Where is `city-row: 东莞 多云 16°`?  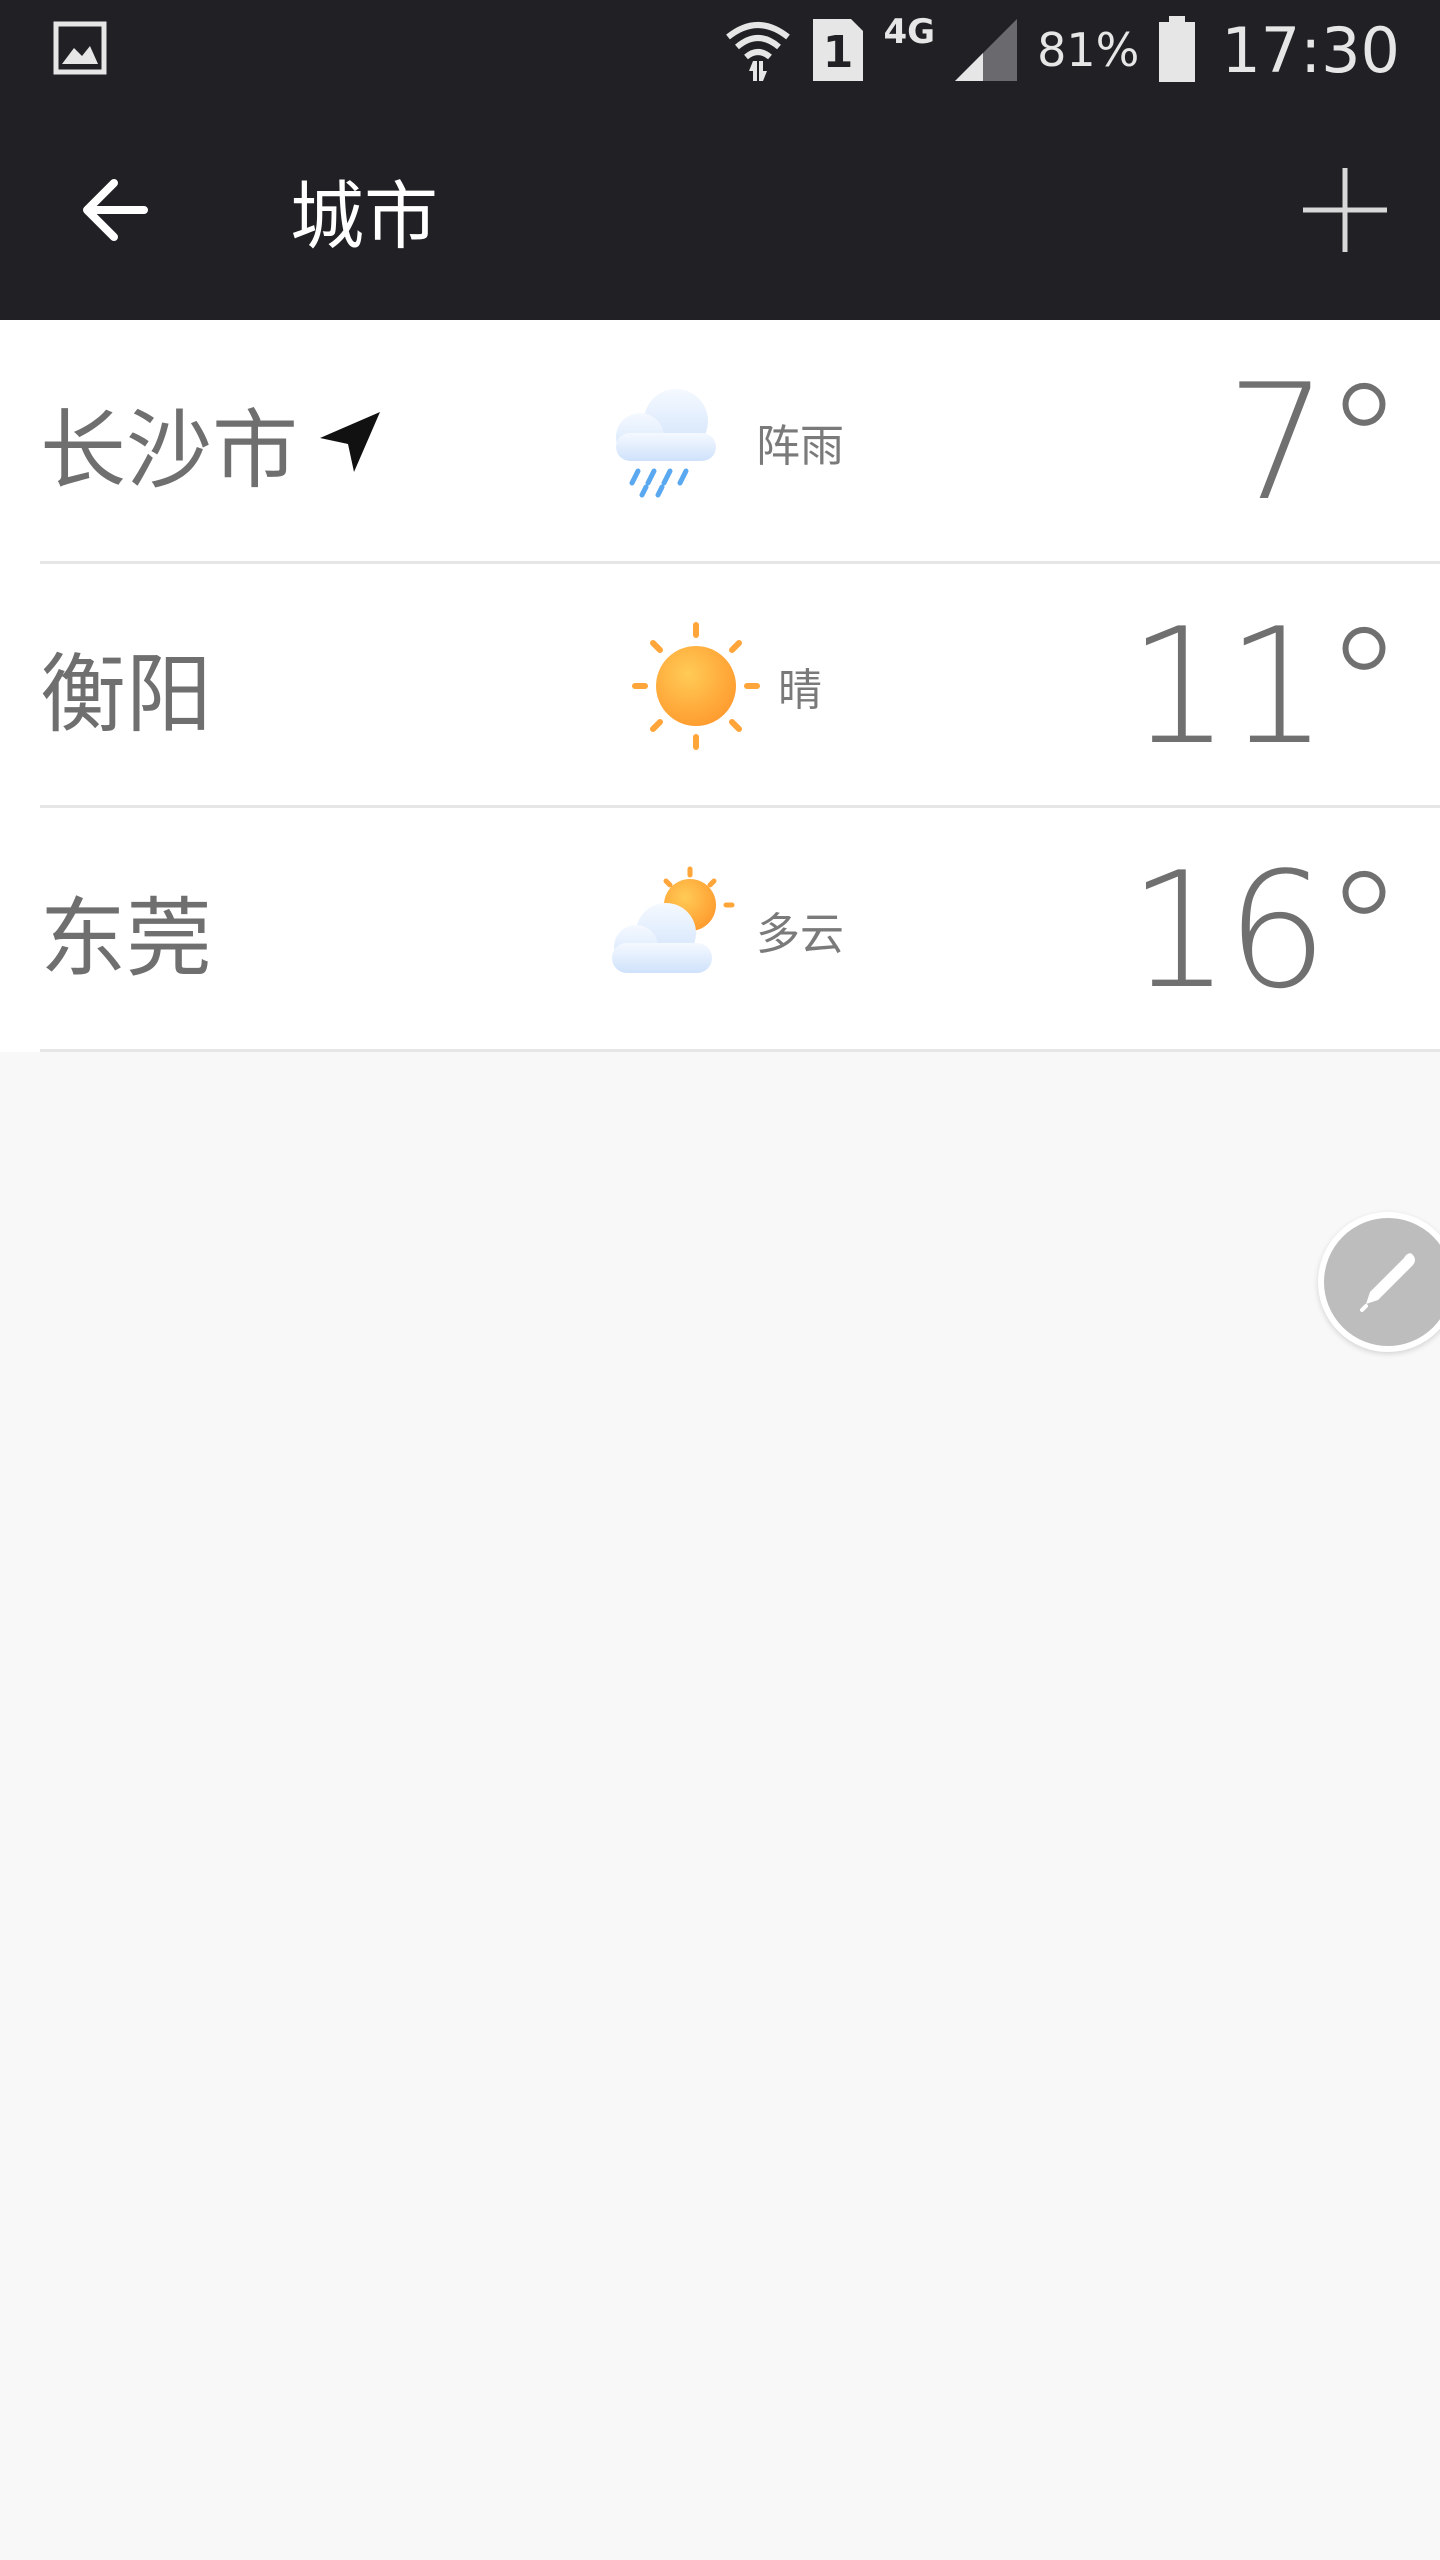 city-row: 东莞 多云 16° is located at coordinates (720, 930).